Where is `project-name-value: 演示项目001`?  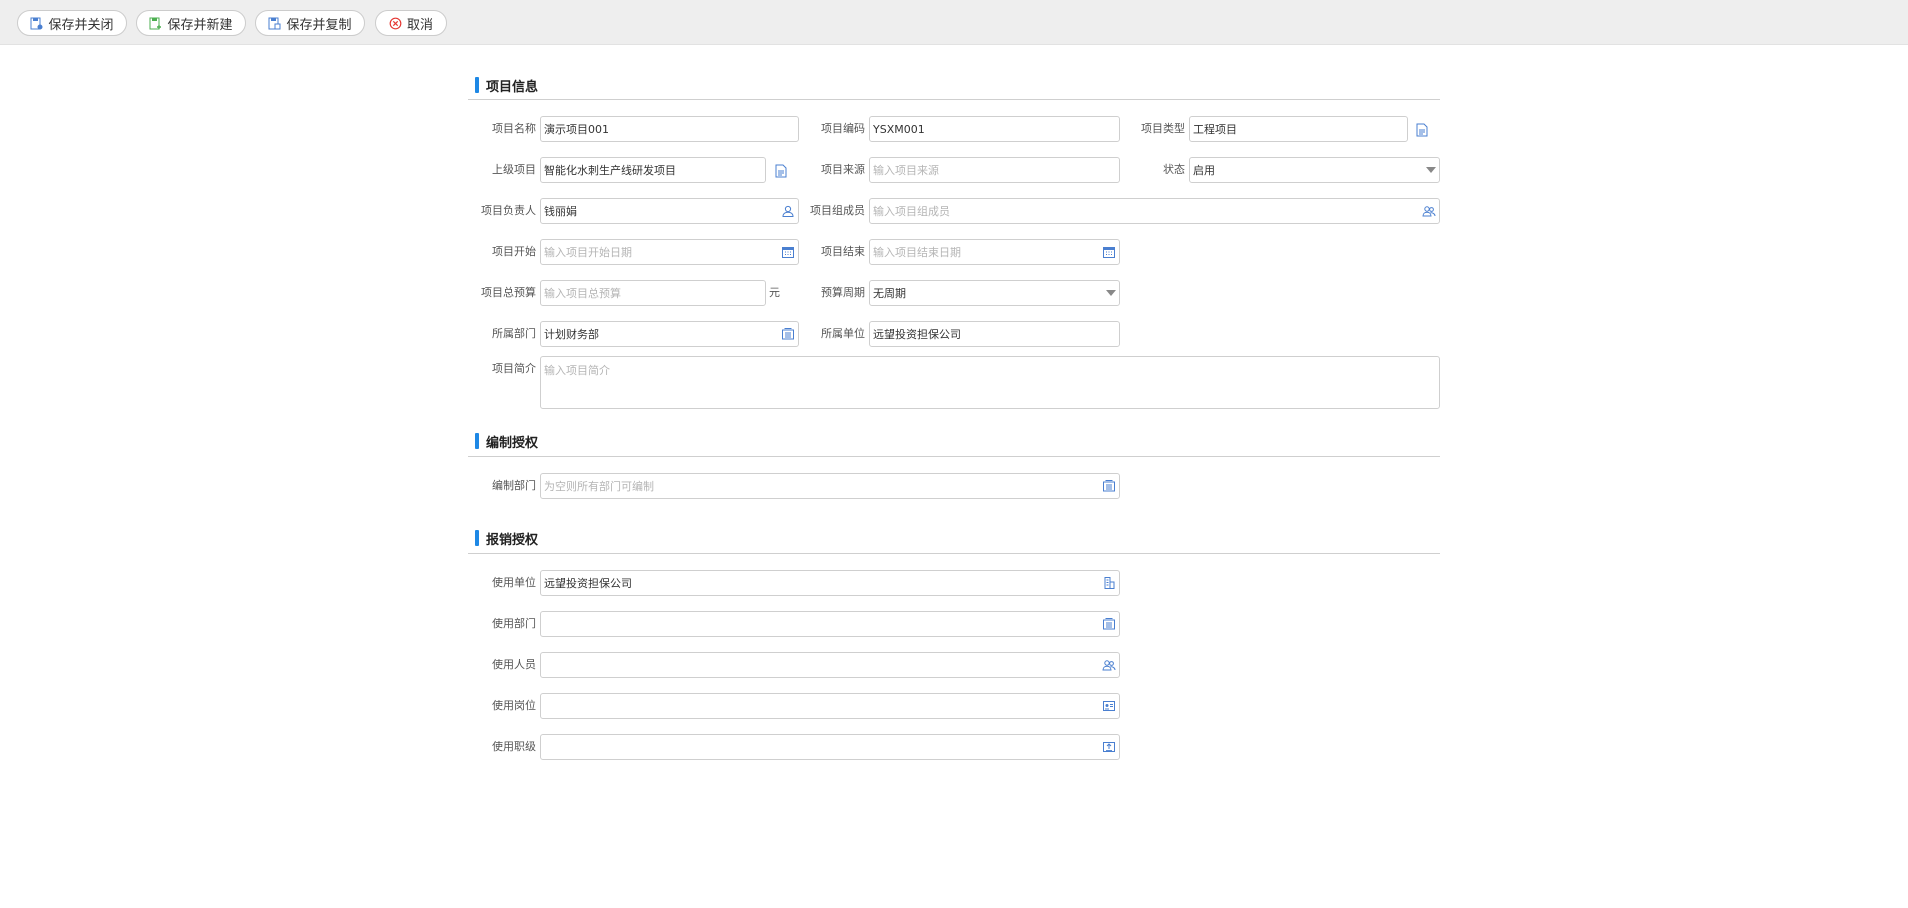 project-name-value: 演示项目001 is located at coordinates (576, 129).